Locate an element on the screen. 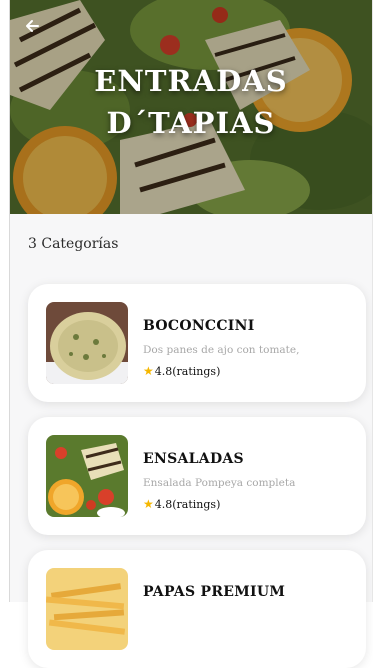  item-name: BOCONCCINI is located at coordinates (199, 326).